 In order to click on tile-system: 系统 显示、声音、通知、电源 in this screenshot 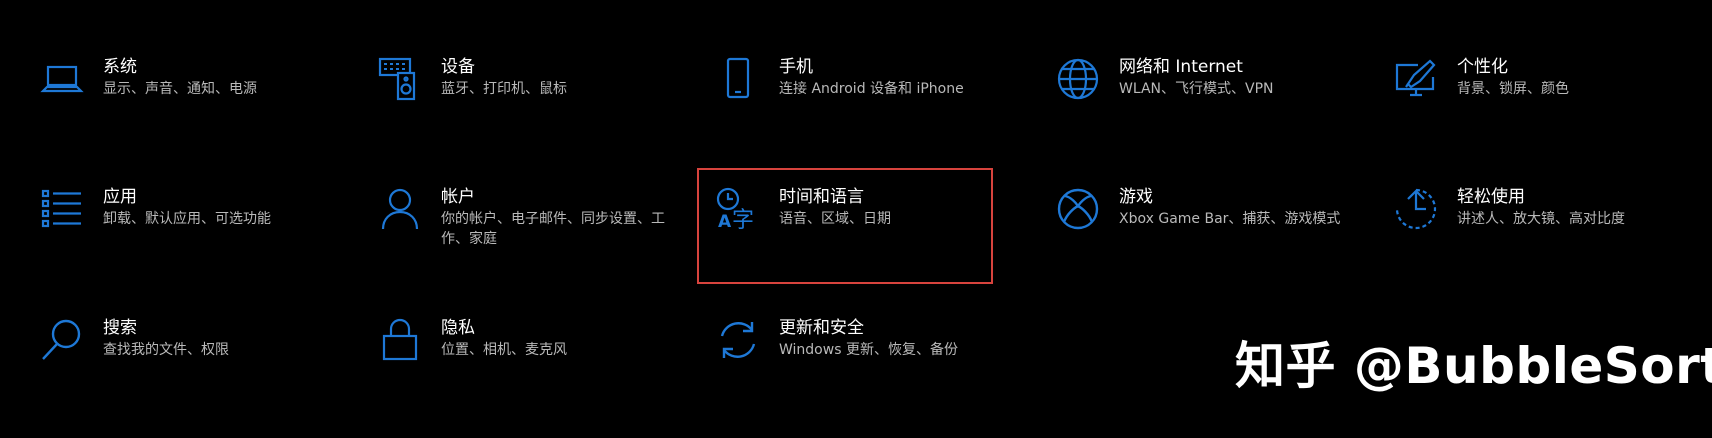, I will do `click(190, 112)`.